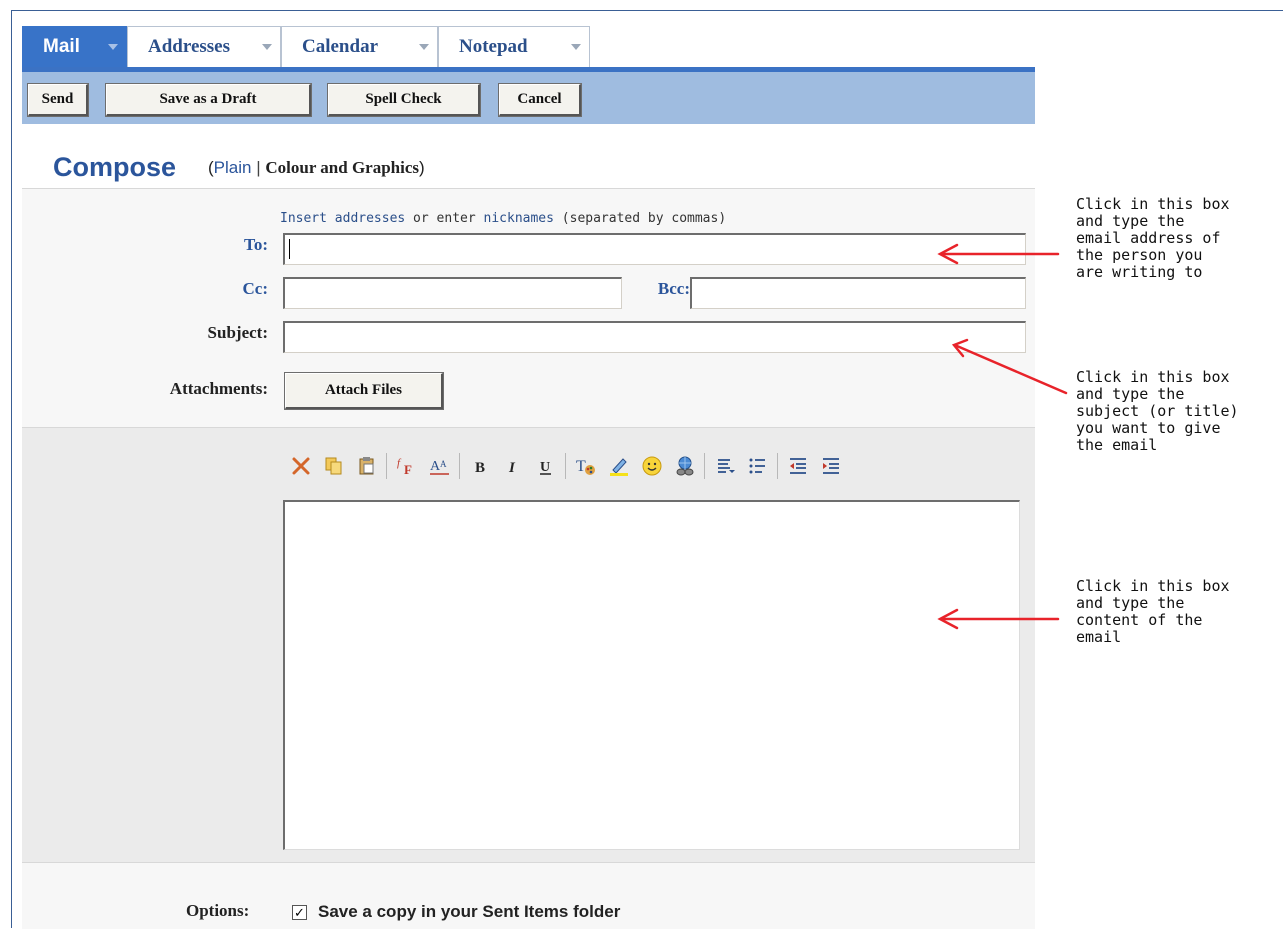 This screenshot has width=1283, height=929. I want to click on highlight-icon, so click(618, 466).